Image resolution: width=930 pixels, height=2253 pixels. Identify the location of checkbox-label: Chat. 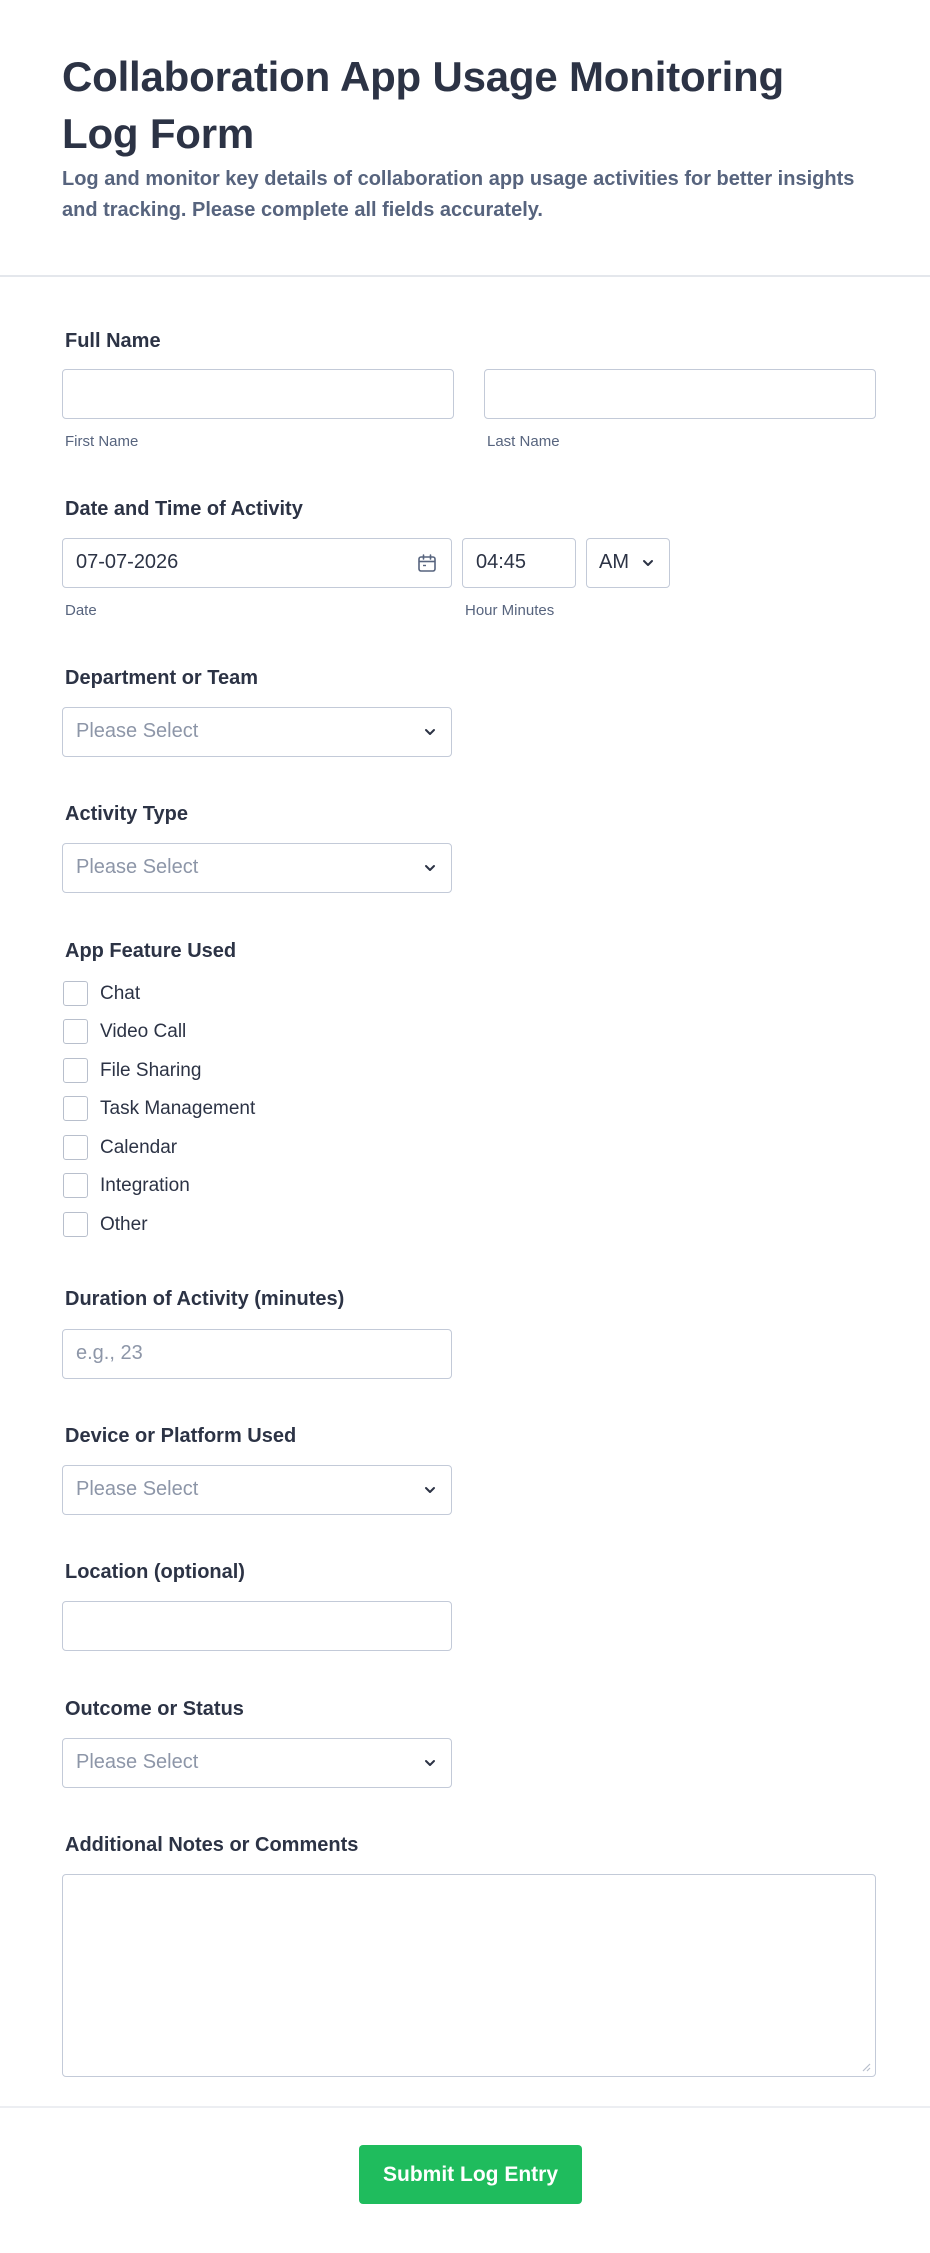
(120, 993).